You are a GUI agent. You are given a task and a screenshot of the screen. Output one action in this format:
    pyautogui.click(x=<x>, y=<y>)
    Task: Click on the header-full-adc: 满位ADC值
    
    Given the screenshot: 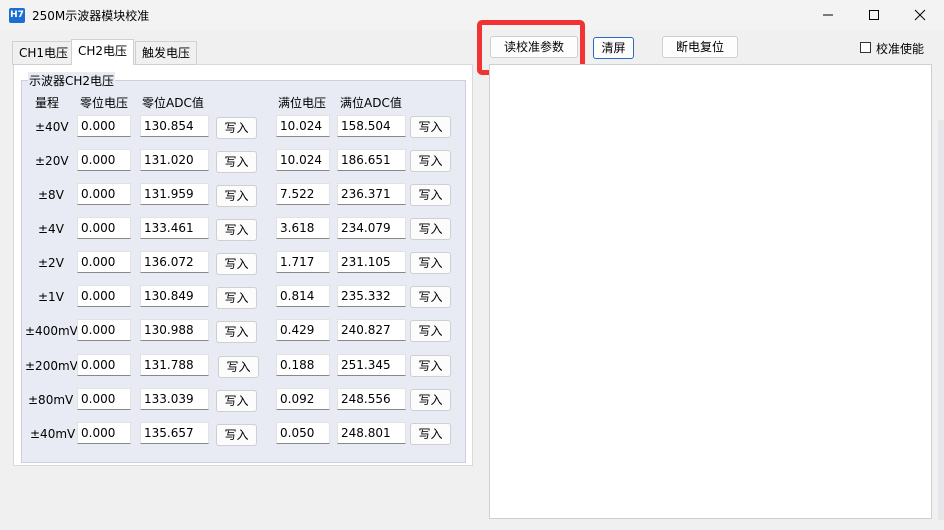 What is the action you would take?
    pyautogui.click(x=371, y=103)
    